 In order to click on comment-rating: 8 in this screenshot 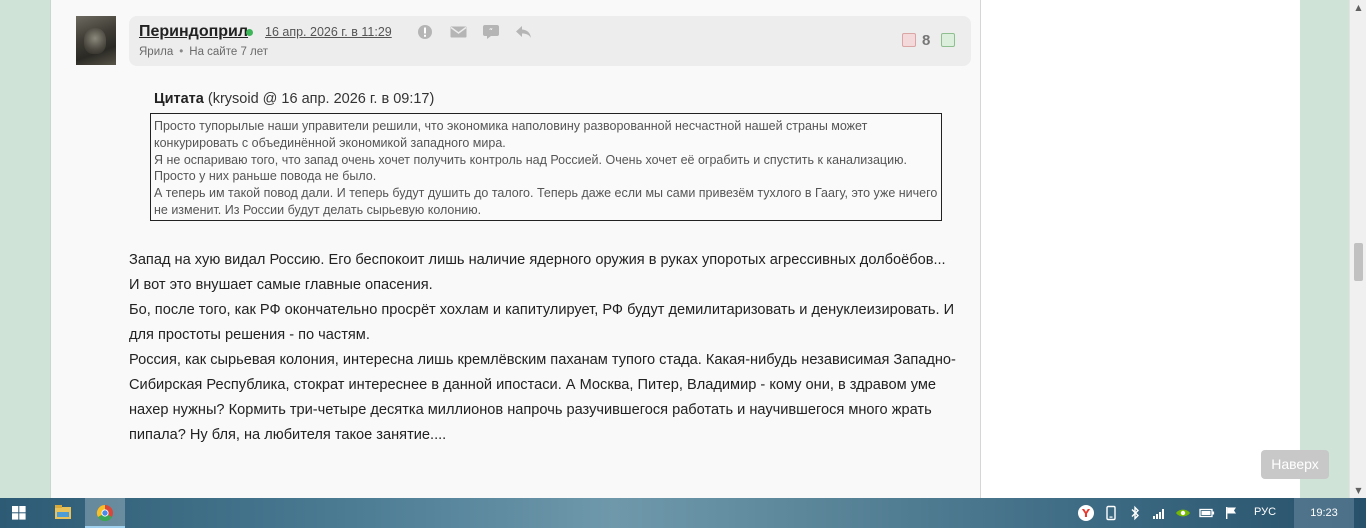, I will do `click(926, 40)`.